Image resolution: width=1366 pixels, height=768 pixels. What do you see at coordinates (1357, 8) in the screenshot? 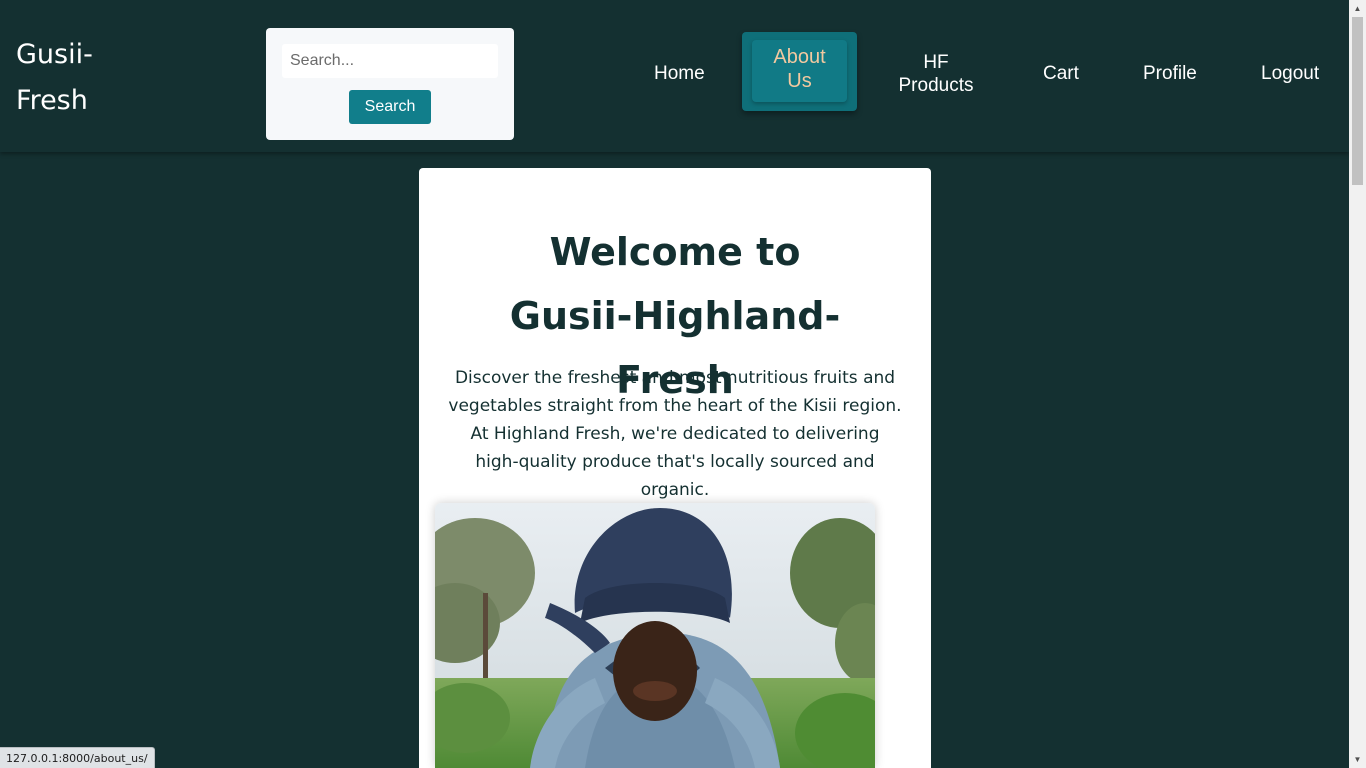
I see `scroll-up-icon: ▲` at bounding box center [1357, 8].